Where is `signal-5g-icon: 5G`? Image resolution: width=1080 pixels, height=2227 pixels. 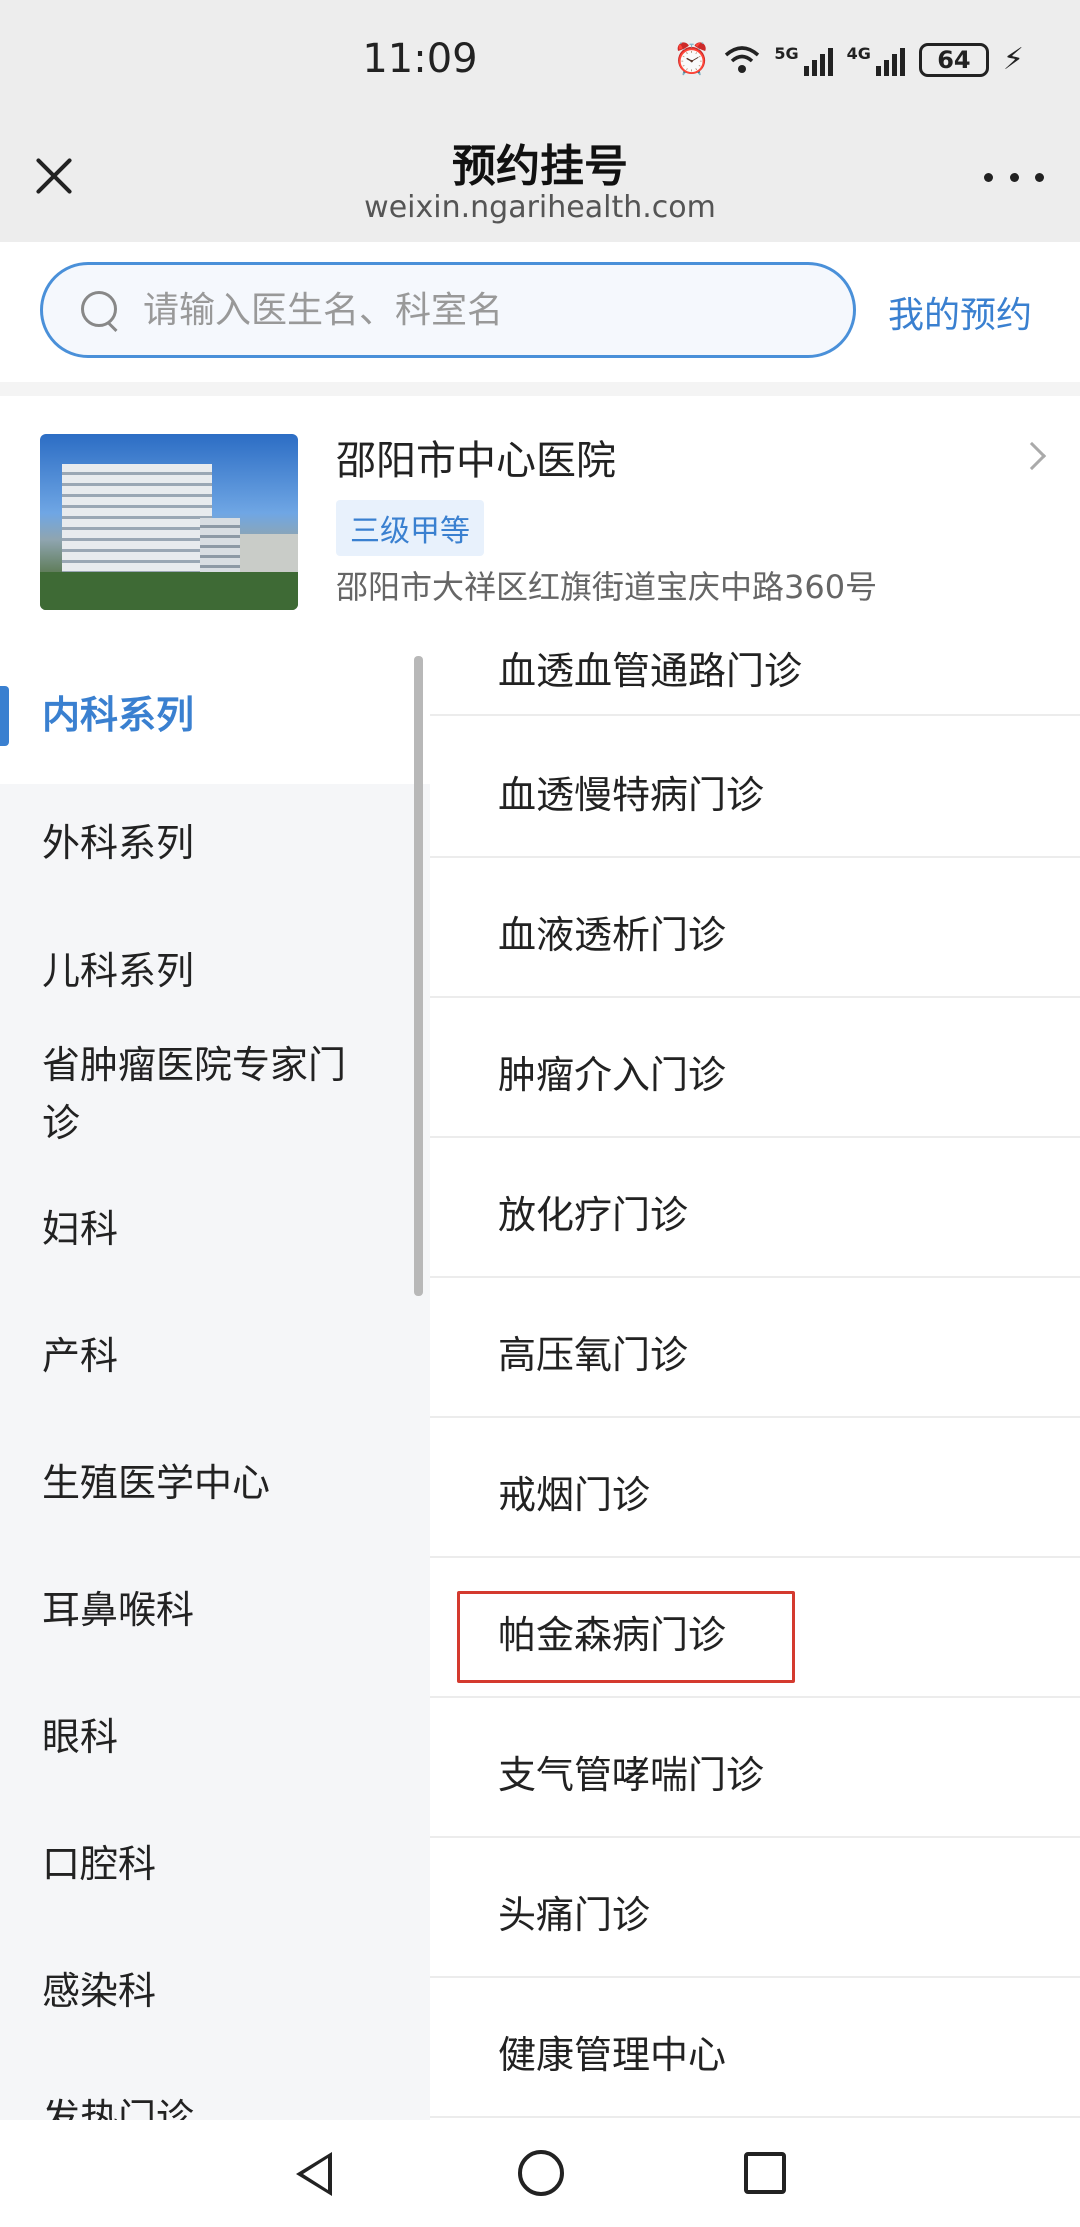 signal-5g-icon: 5G is located at coordinates (803, 60).